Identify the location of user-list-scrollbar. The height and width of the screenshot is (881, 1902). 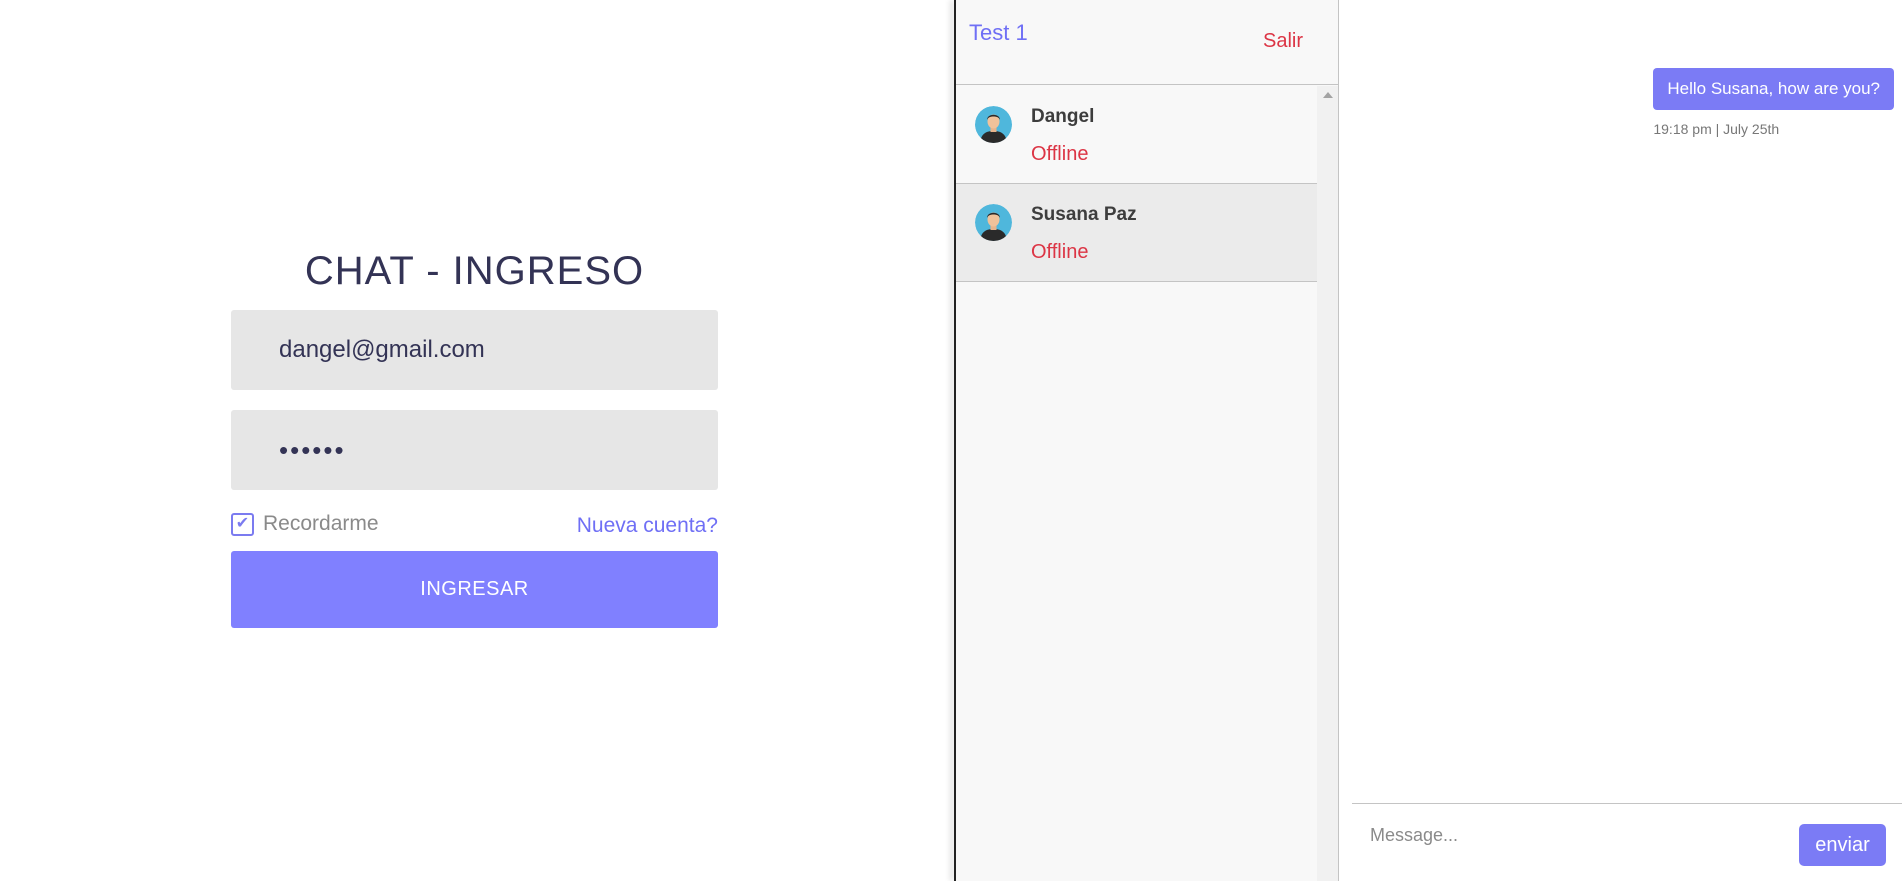
(1327, 483).